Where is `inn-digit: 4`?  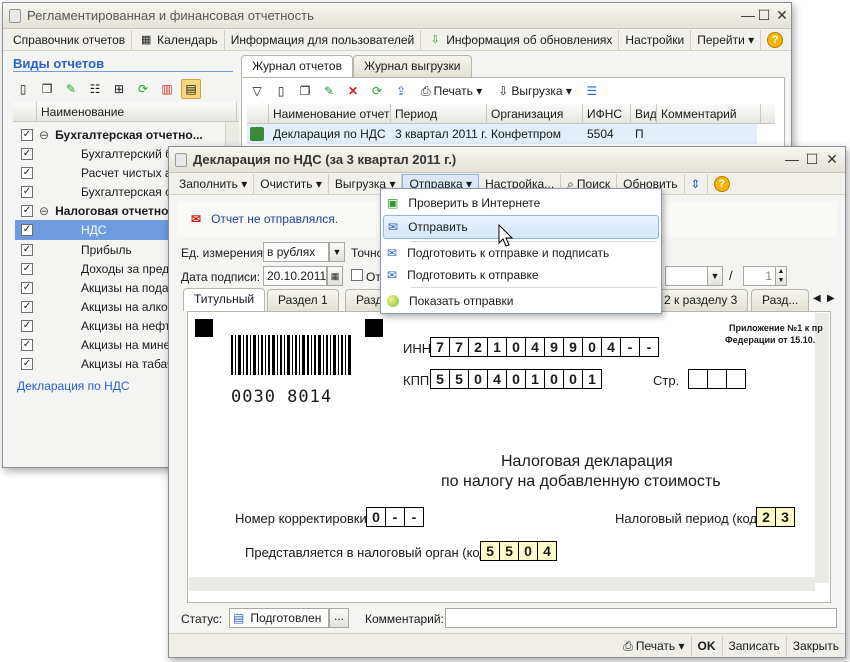 inn-digit: 4 is located at coordinates (611, 347).